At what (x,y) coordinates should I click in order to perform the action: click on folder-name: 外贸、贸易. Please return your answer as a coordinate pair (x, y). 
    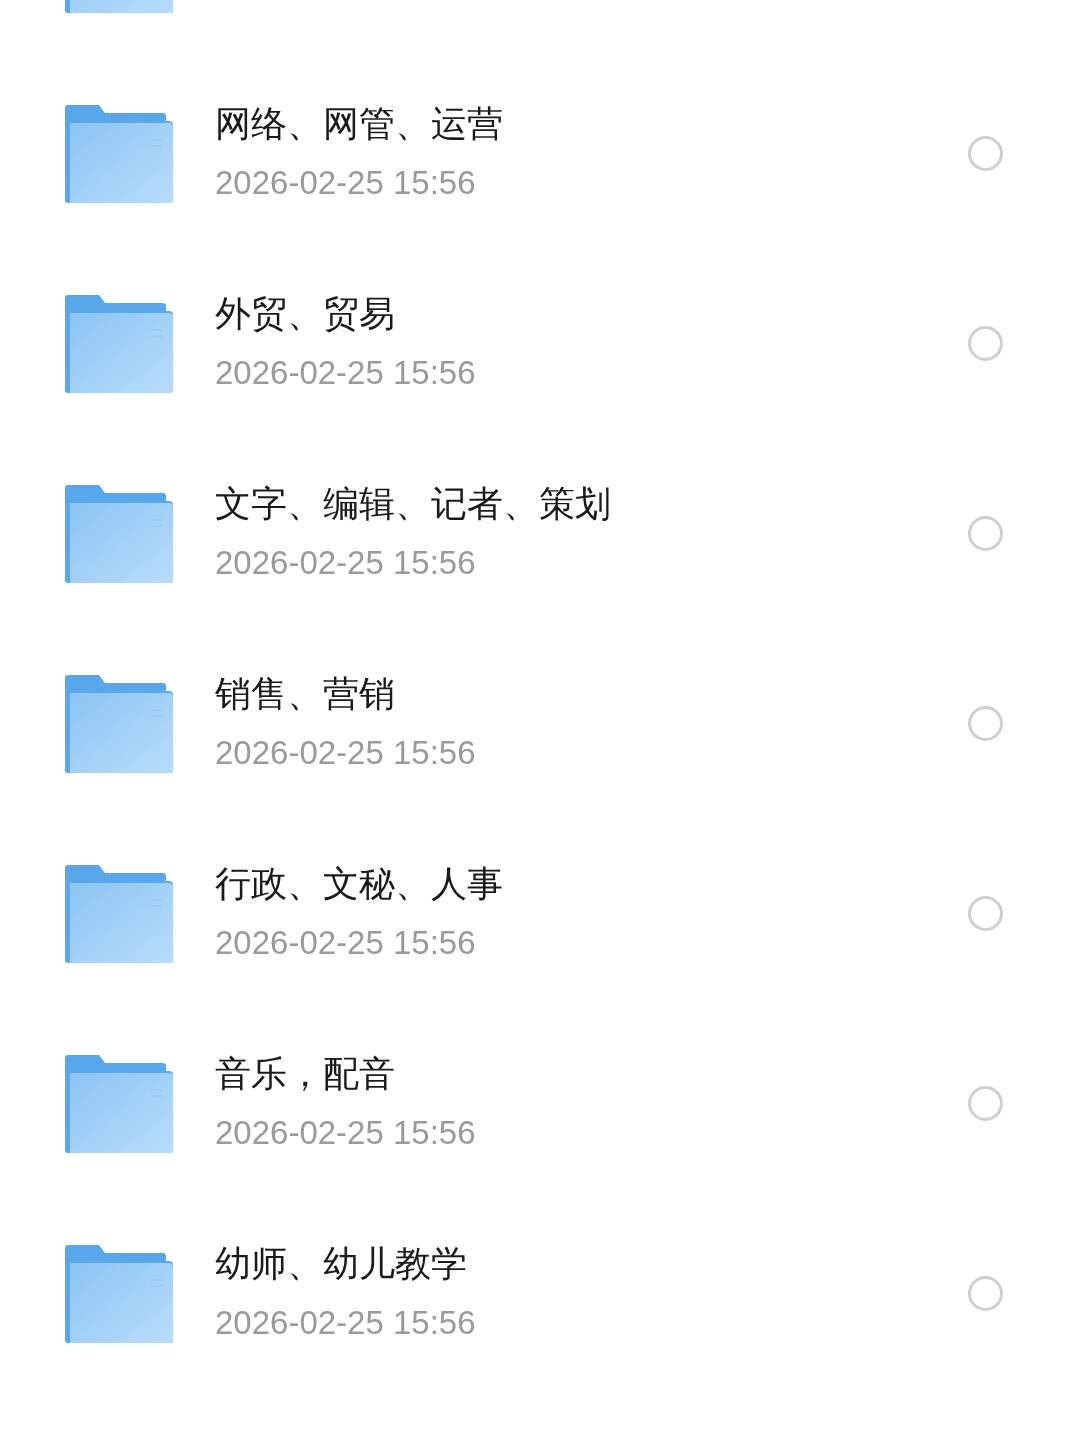
    Looking at the image, I should click on (305, 314).